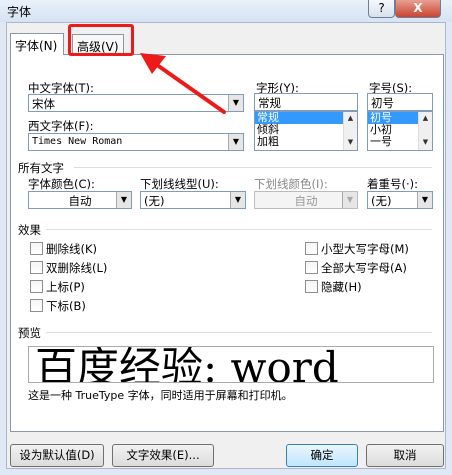 This screenshot has width=452, height=475. Describe the element at coordinates (400, 102) in the screenshot. I see `font-size-input: 初号` at that location.